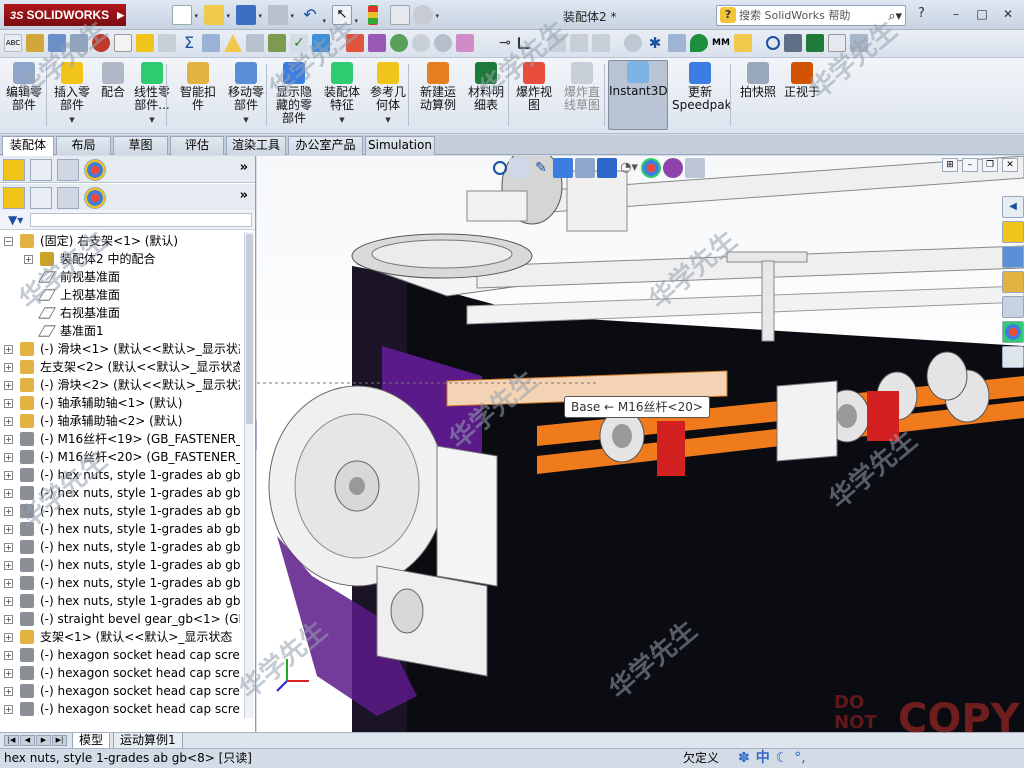  I want to click on warning-icon, so click(233, 43).